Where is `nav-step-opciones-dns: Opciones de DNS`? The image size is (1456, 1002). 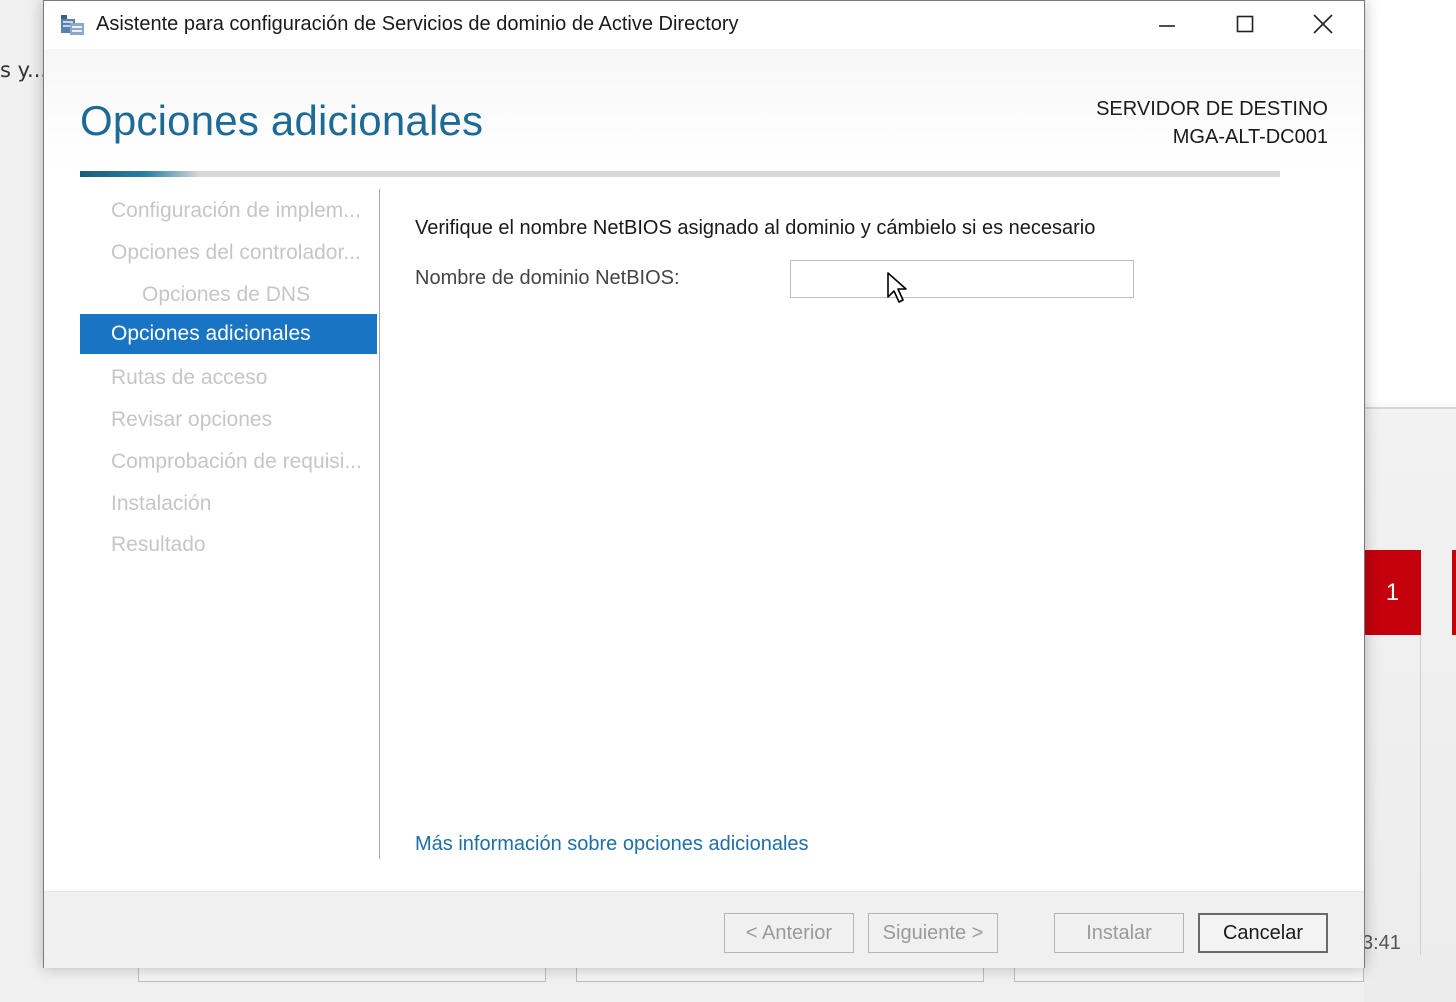 nav-step-opciones-dns: Opciones de DNS is located at coordinates (259, 295).